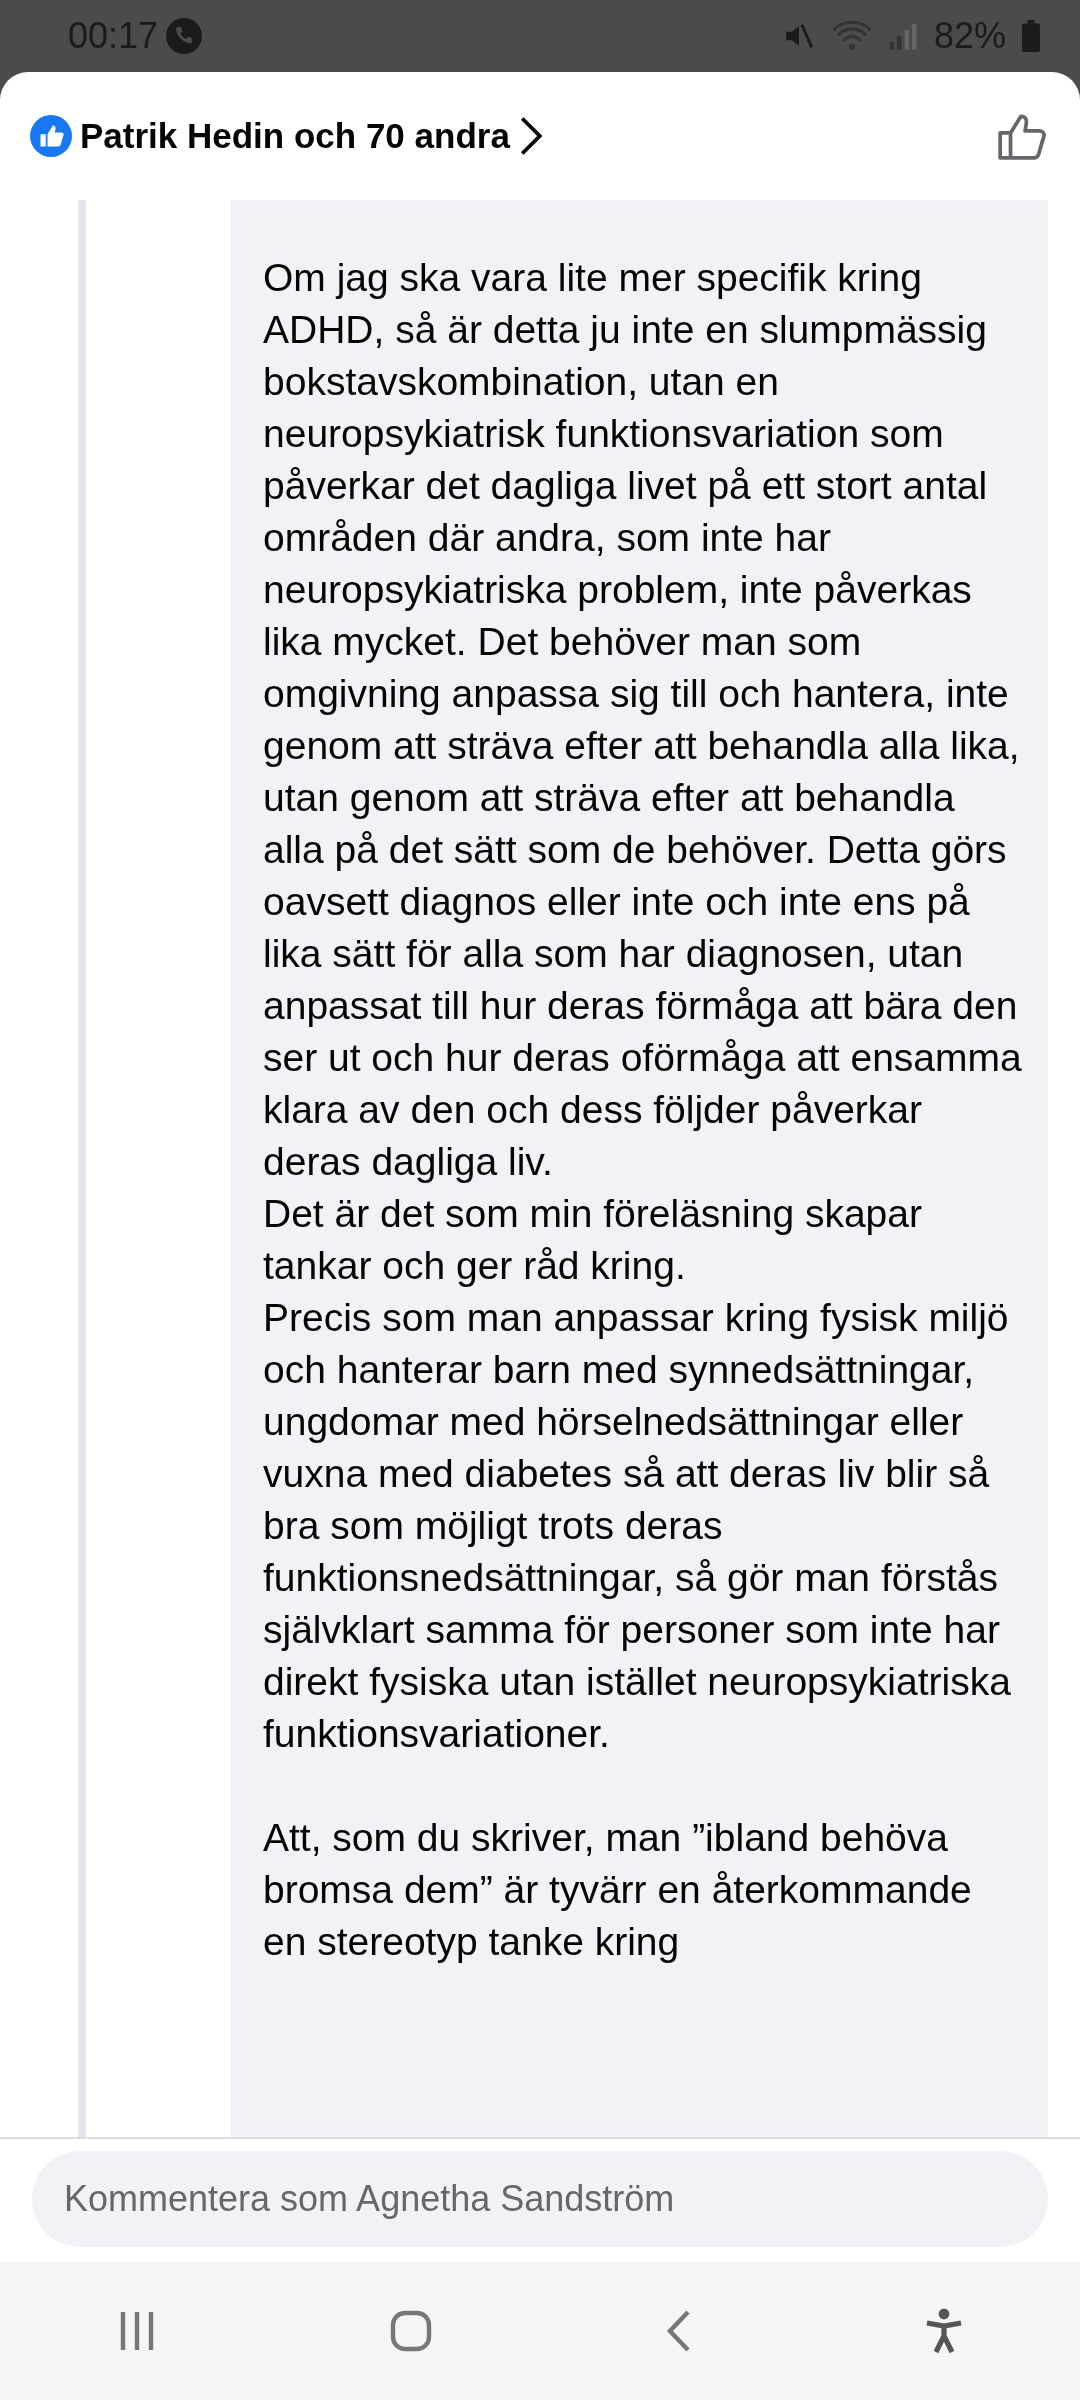 The height and width of the screenshot is (2400, 1080). Describe the element at coordinates (540, 2199) in the screenshot. I see `comment-input-field: Kommentera som Agnetha Sandström` at that location.